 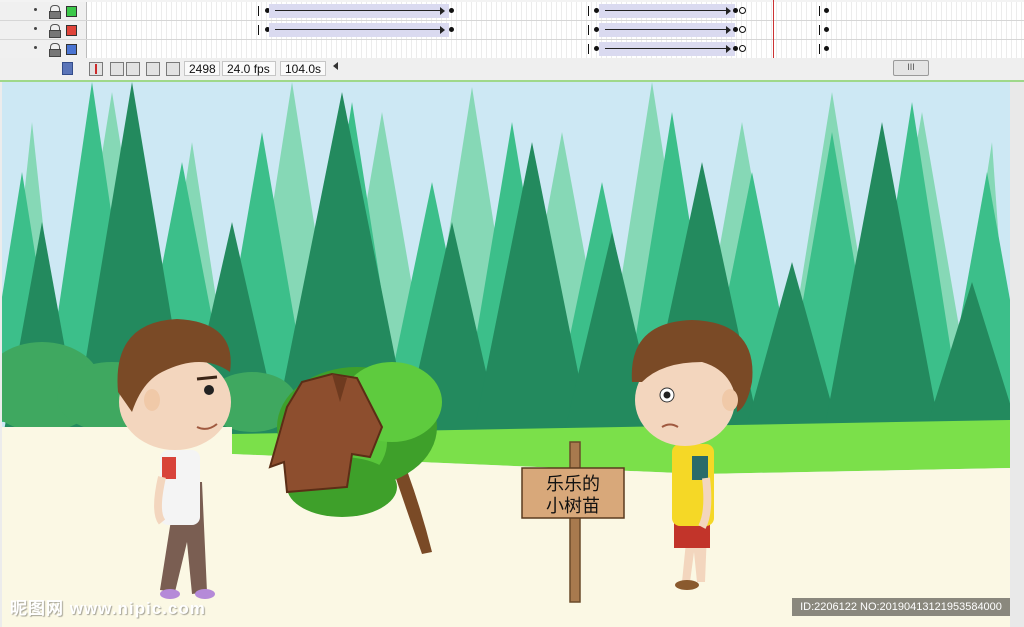 What do you see at coordinates (303, 68) in the screenshot?
I see `elapsed-time-readout: 104.0s` at bounding box center [303, 68].